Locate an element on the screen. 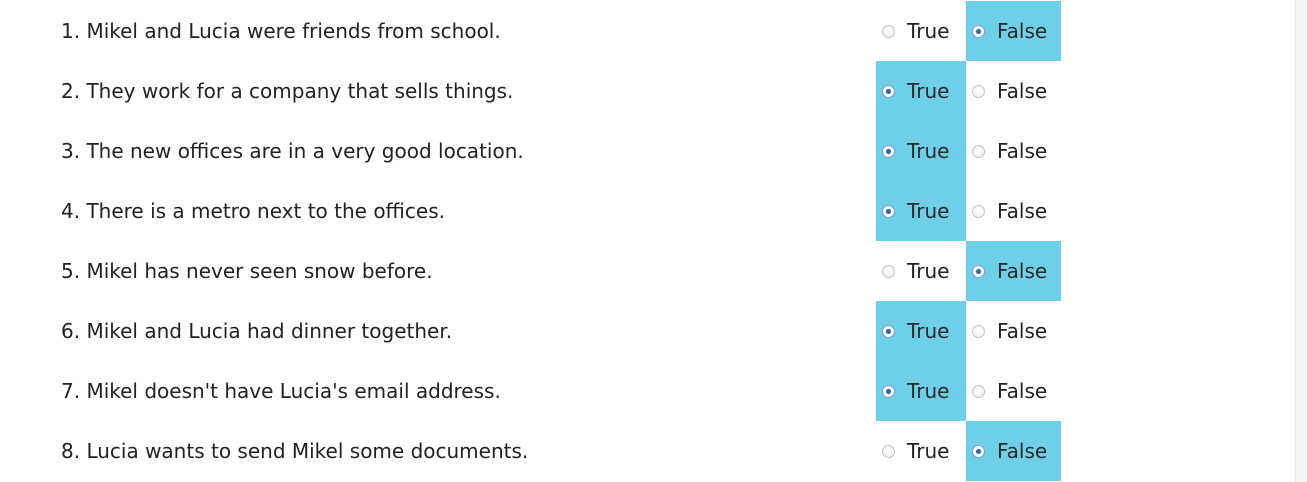 The image size is (1307, 482). question-text: 5. Mikel has never seen snow before. is located at coordinates (247, 271).